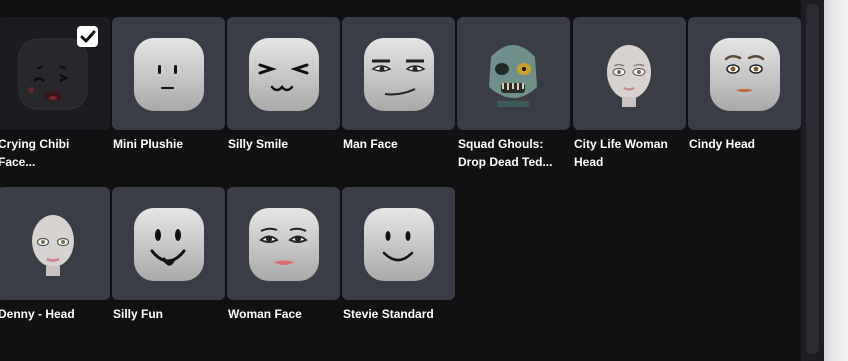 This screenshot has height=361, width=848. I want to click on item-name: Stevie Standard, so click(388, 314).